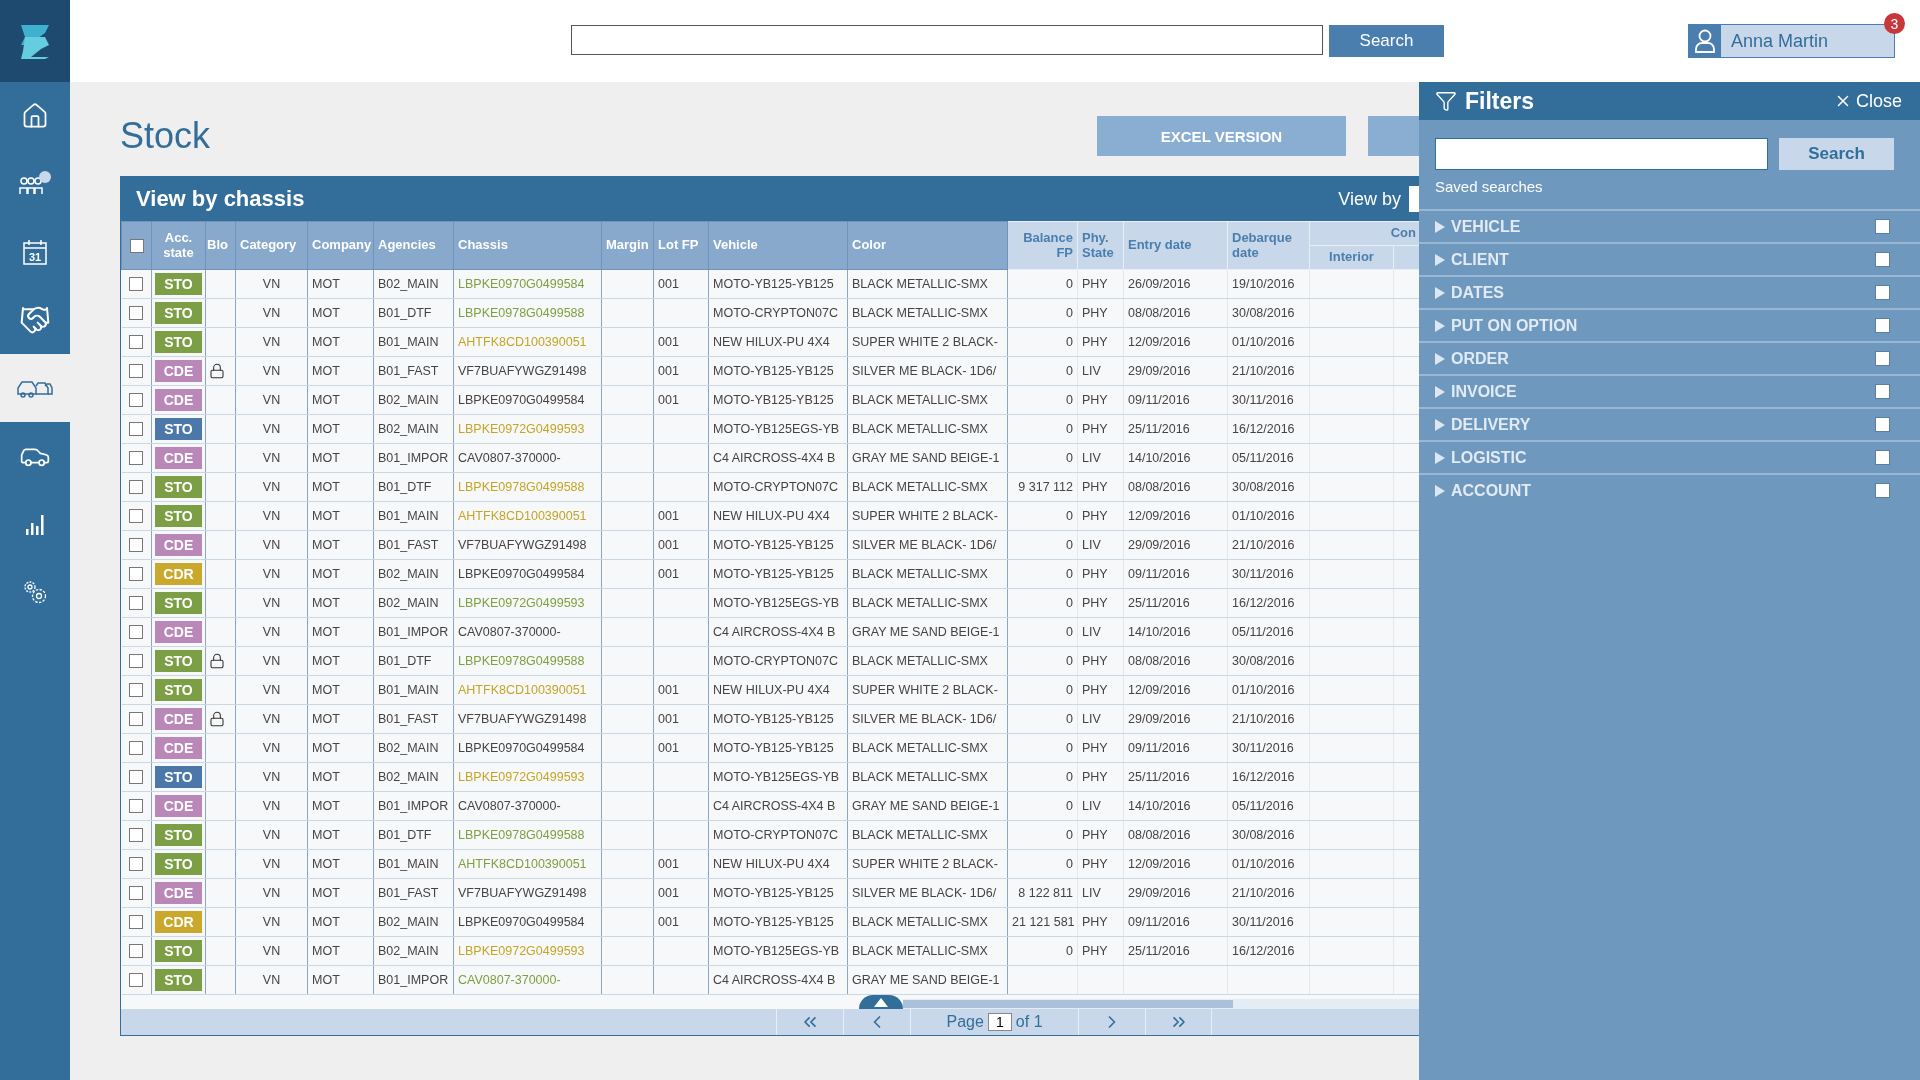  What do you see at coordinates (1867, 101) in the screenshot?
I see `close-button: Close` at bounding box center [1867, 101].